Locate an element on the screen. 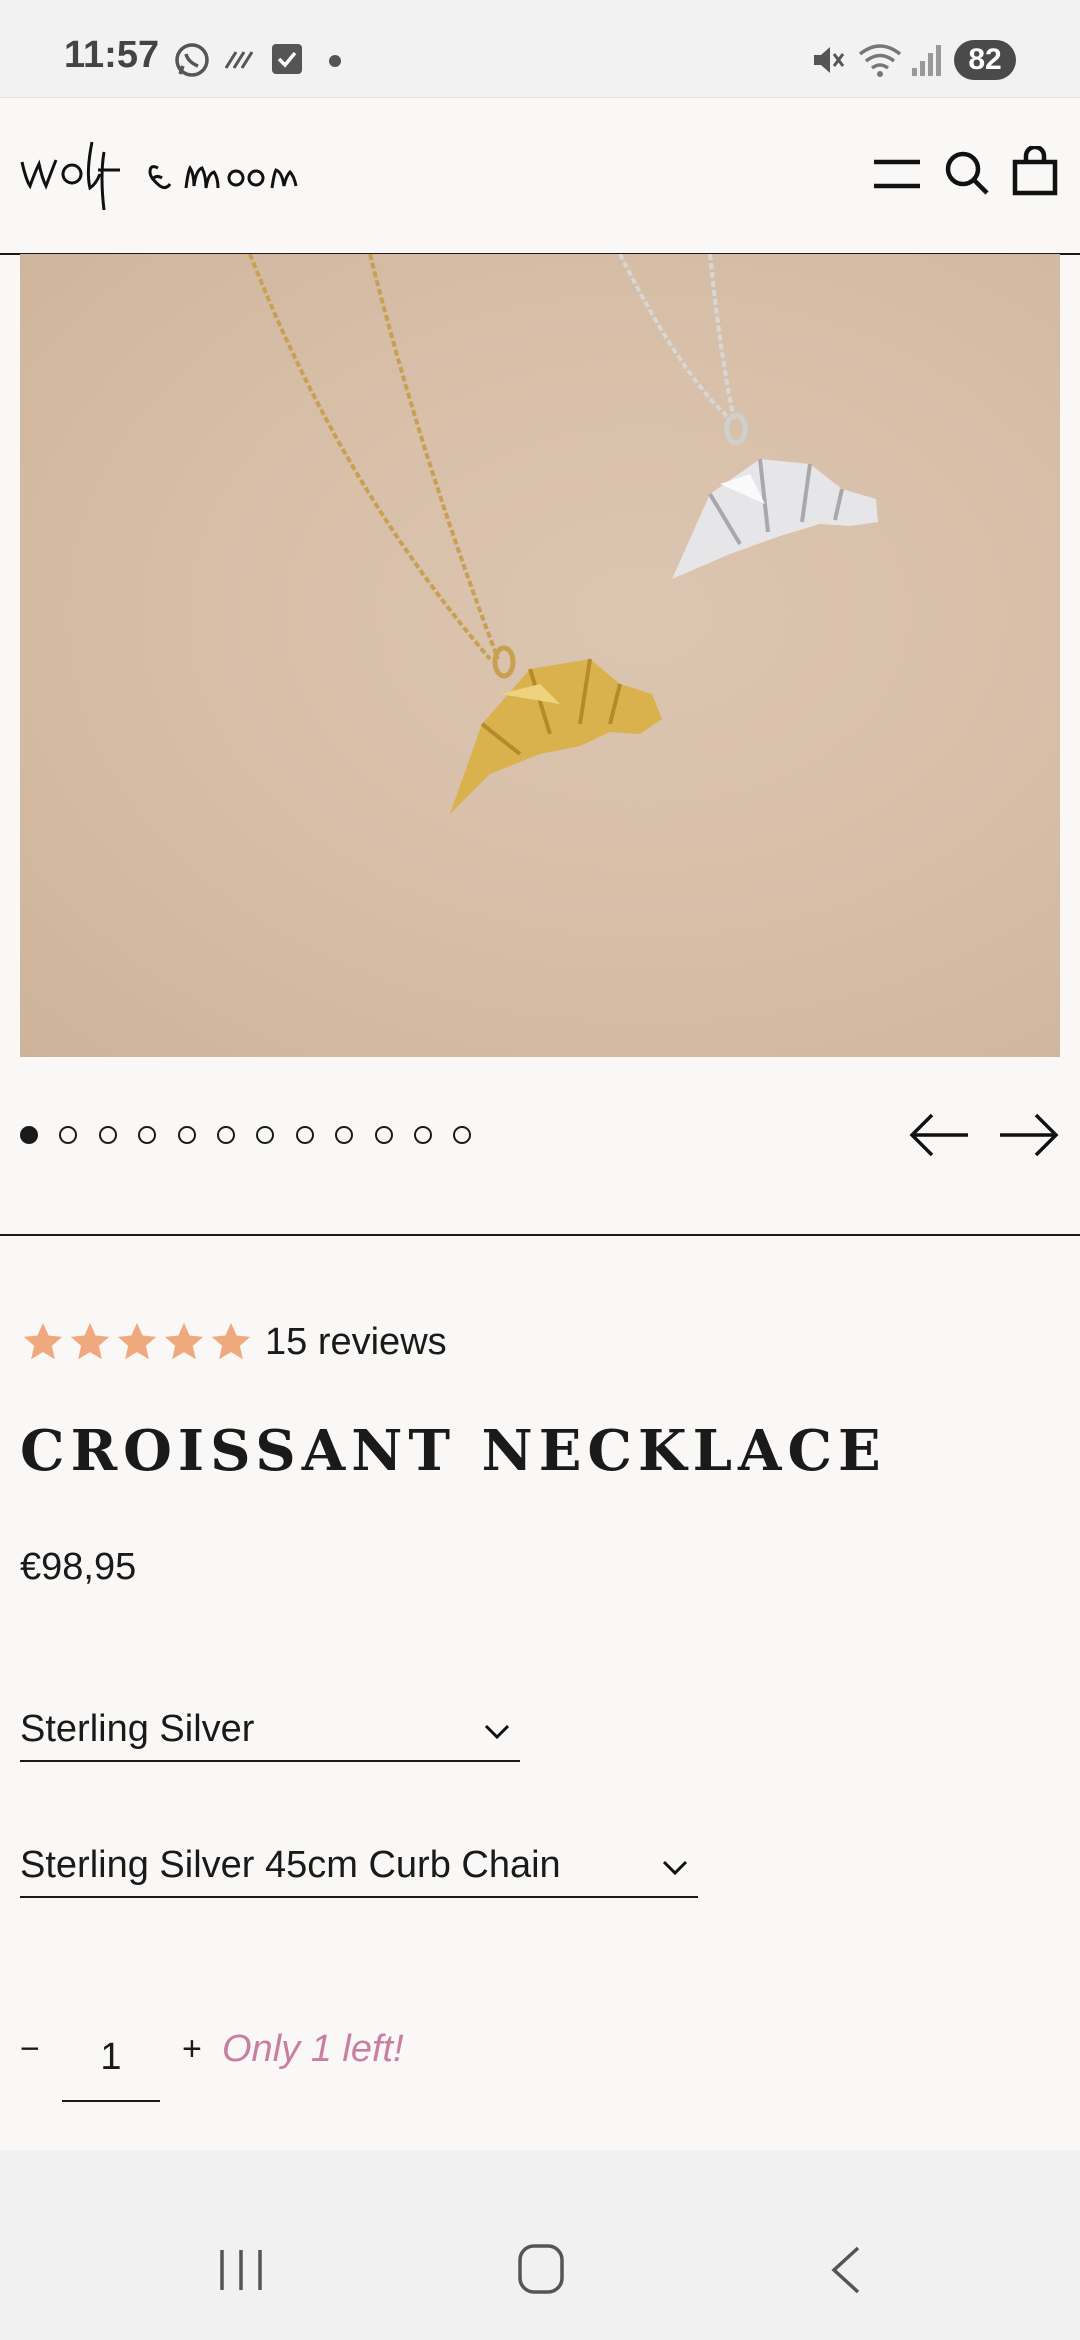 The image size is (1080, 2340). material-select-value: Sterling Silver is located at coordinates (137, 1729).